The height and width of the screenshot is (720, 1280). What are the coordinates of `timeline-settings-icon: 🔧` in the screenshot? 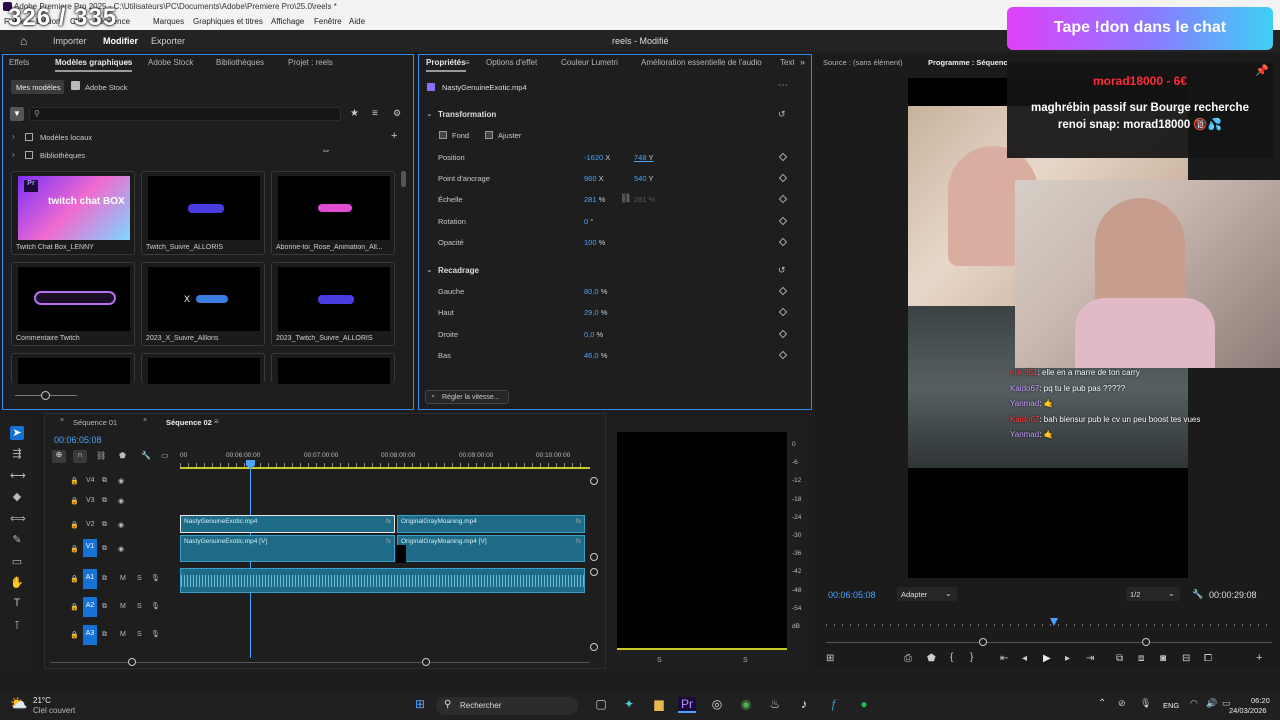 It's located at (146, 455).